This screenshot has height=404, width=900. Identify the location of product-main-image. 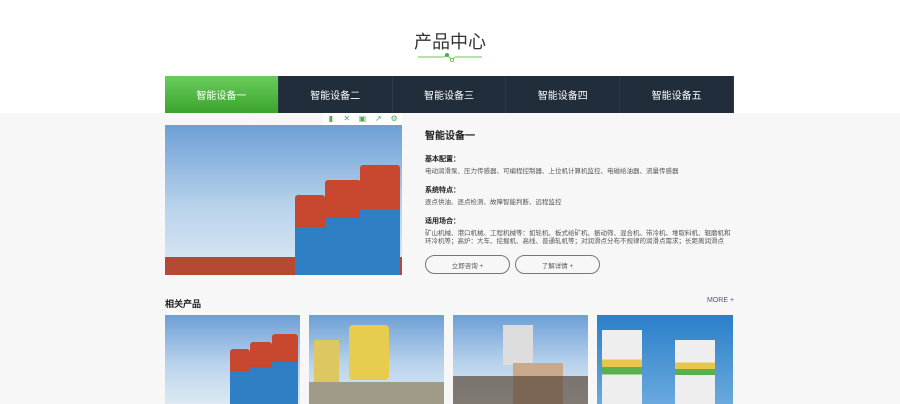
(283, 200).